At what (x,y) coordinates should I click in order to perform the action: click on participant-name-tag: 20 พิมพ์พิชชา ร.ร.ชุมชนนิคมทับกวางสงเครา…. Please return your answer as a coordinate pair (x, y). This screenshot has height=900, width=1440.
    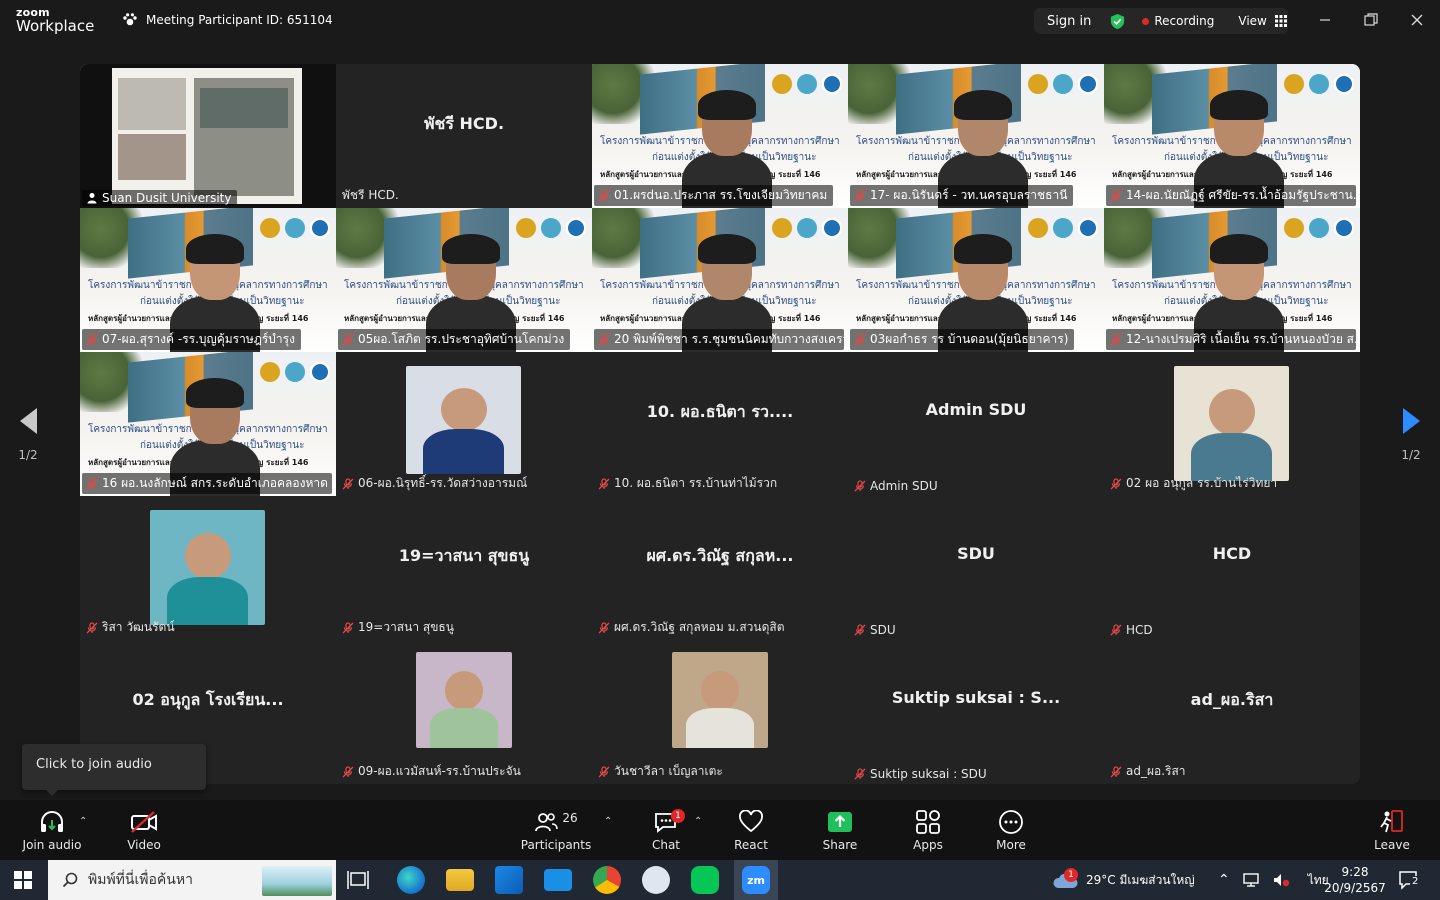
    Looking at the image, I should click on (719, 339).